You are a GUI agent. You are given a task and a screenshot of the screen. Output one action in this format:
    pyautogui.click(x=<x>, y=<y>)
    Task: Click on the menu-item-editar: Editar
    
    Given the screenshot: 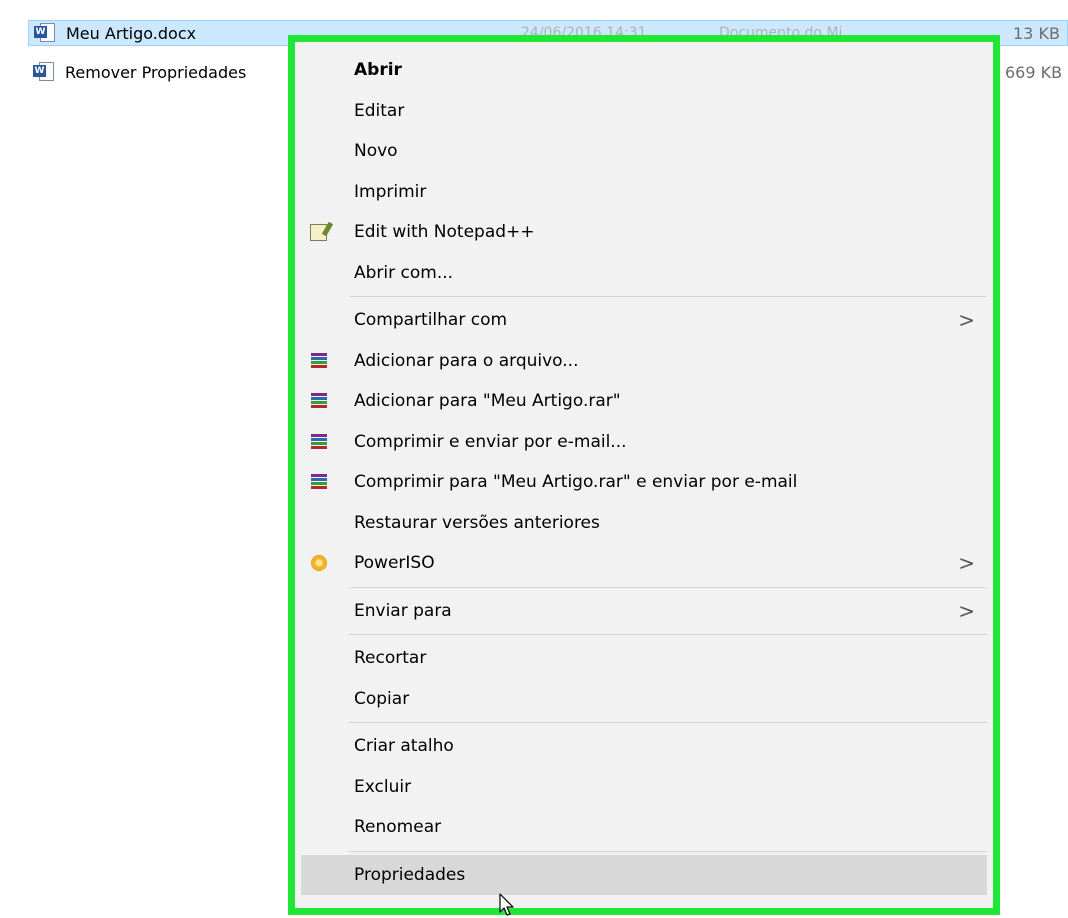 What is the action you would take?
    pyautogui.click(x=644, y=111)
    